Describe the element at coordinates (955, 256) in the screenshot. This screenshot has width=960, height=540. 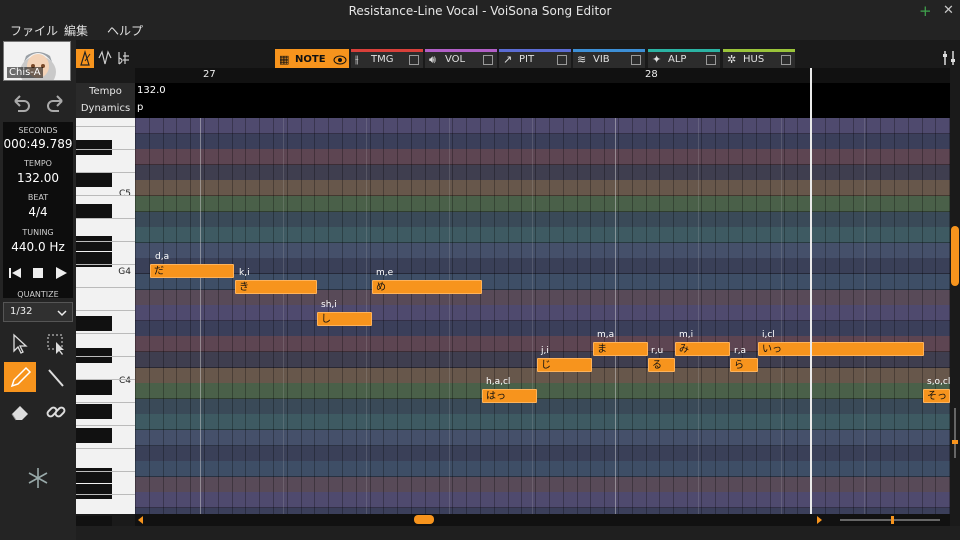
I see `vertical-scroll-thumb` at that location.